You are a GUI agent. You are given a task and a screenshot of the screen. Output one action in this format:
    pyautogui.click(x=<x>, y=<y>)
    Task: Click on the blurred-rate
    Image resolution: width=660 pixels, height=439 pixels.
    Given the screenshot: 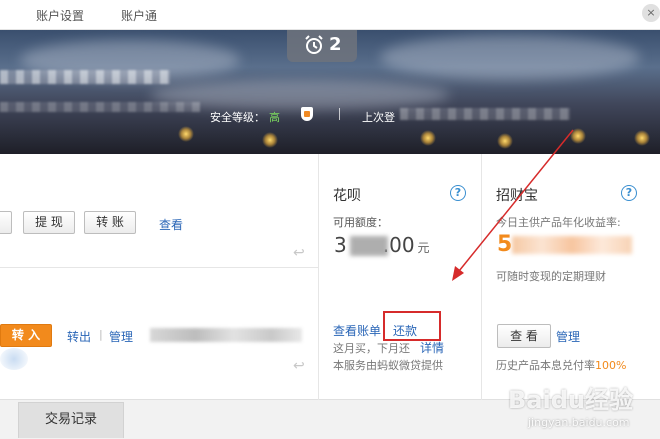 What is the action you would take?
    pyautogui.click(x=572, y=245)
    